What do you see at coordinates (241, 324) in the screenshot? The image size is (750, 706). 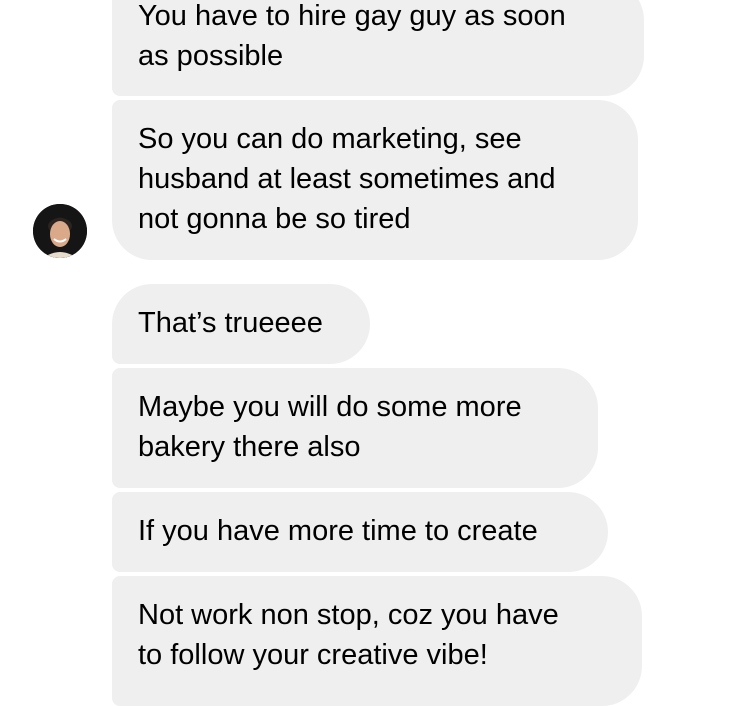 I see `message-bubble: That’s trueeee` at bounding box center [241, 324].